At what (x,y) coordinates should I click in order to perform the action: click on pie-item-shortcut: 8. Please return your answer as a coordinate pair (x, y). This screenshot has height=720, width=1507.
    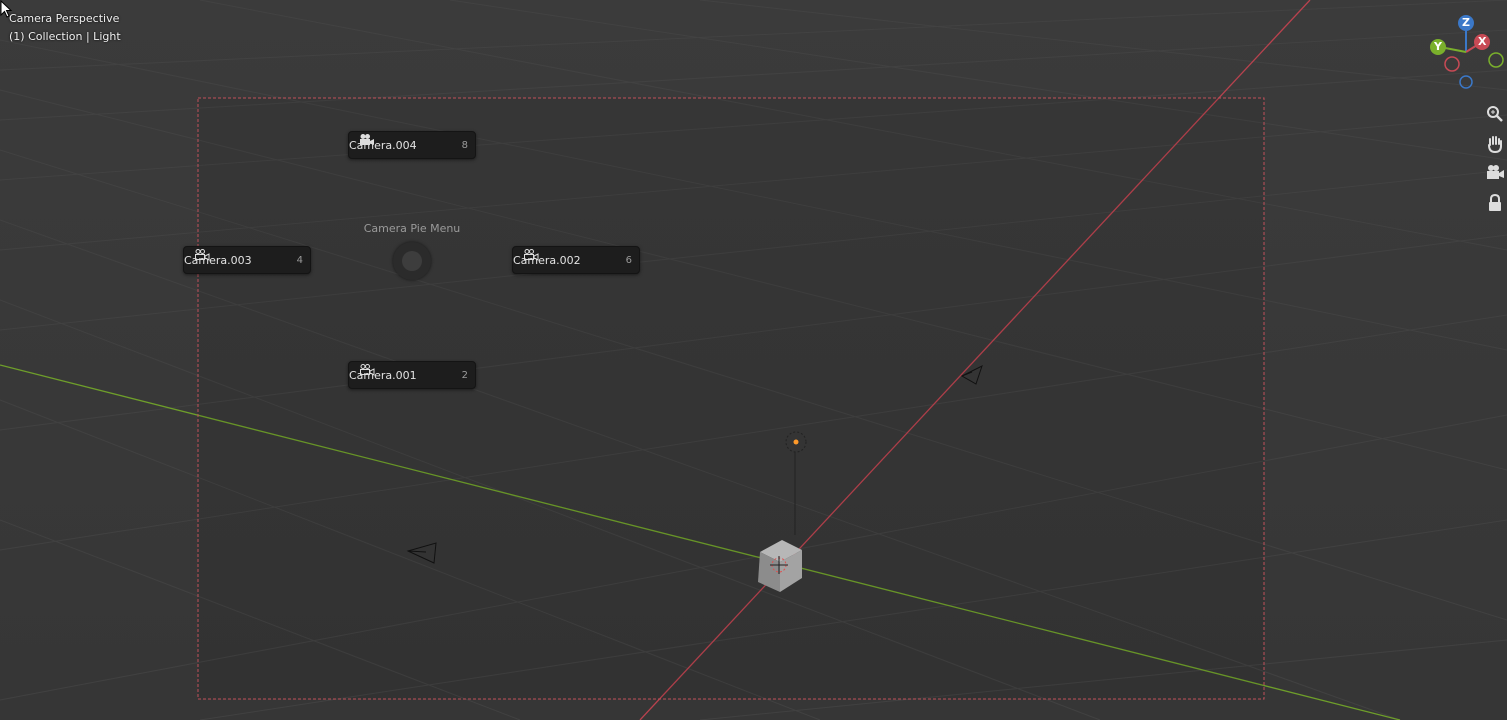
    Looking at the image, I should click on (464, 145).